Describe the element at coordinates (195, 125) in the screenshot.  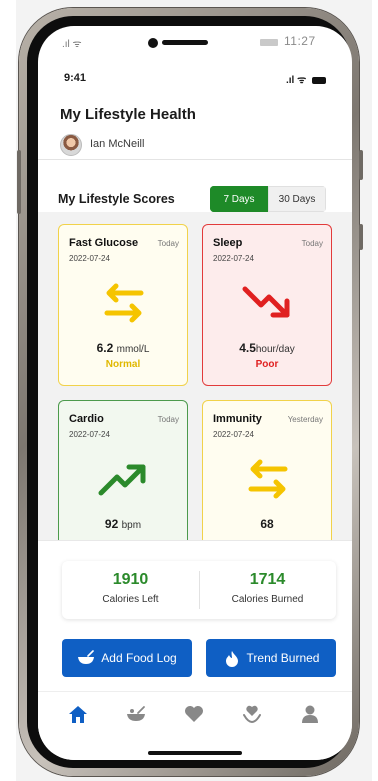
I see `app-header: My Lifestyle Health Ian McNeill` at that location.